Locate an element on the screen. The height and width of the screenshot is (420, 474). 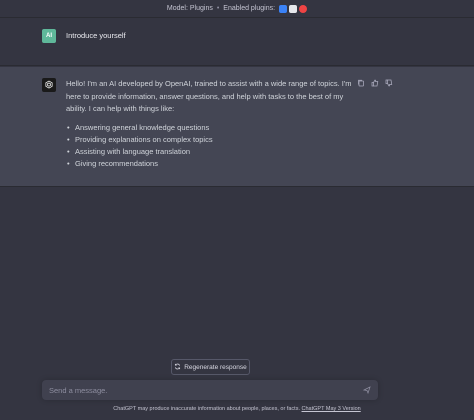
plugins-label: Enabled plugins: is located at coordinates (249, 8).